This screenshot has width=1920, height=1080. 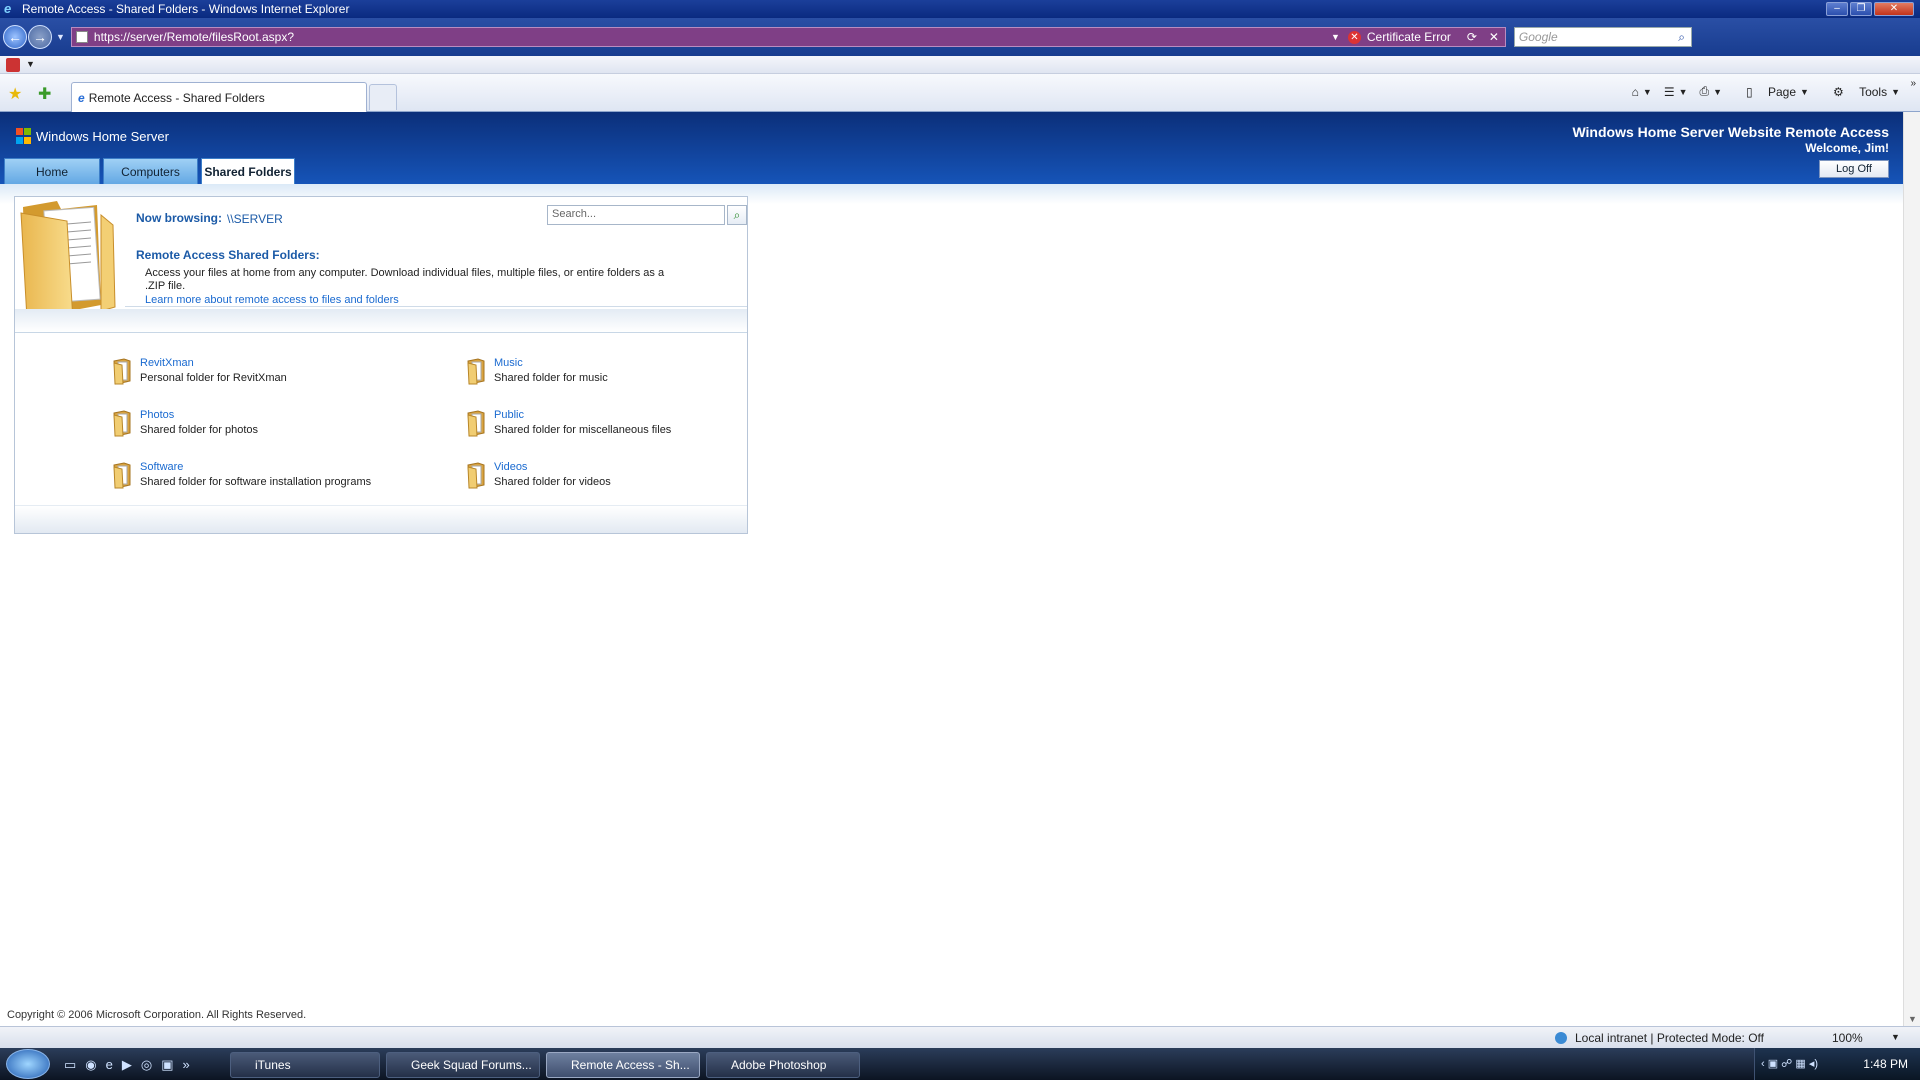 I want to click on folder-name-link: Videos, so click(x=510, y=467).